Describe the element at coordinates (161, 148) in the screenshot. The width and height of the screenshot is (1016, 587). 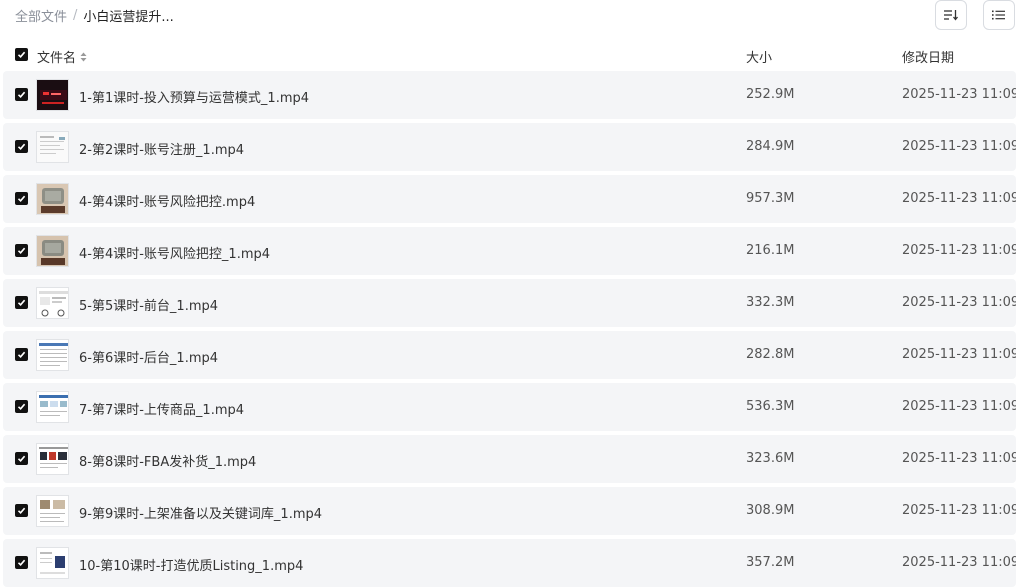
I see `file-name: 2-第2课时-账号注册_1.mp4` at that location.